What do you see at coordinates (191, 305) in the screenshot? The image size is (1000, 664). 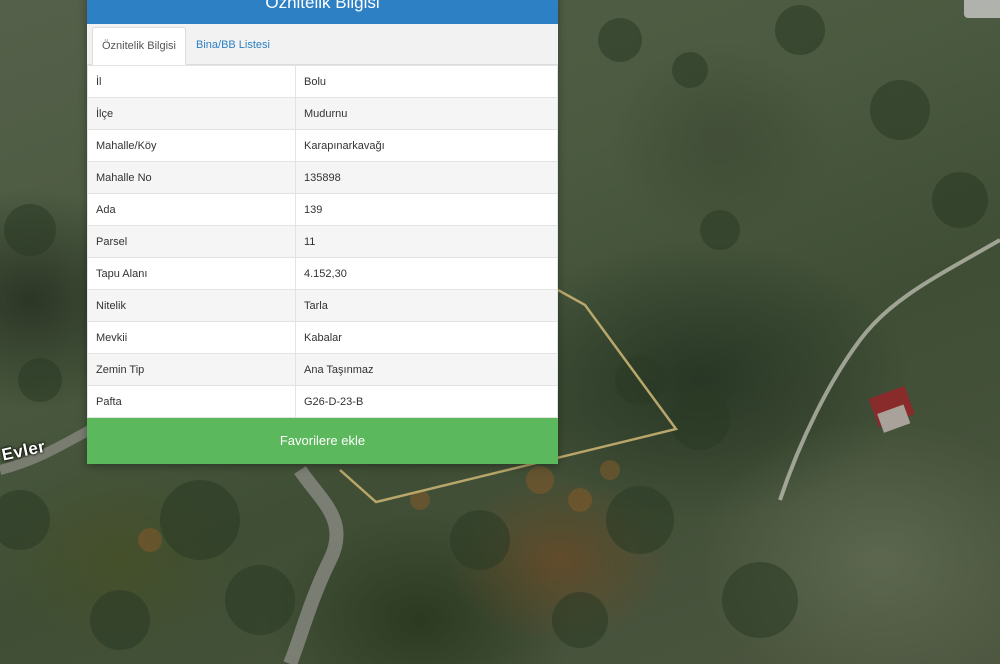 I see `row-key: Nitelik` at bounding box center [191, 305].